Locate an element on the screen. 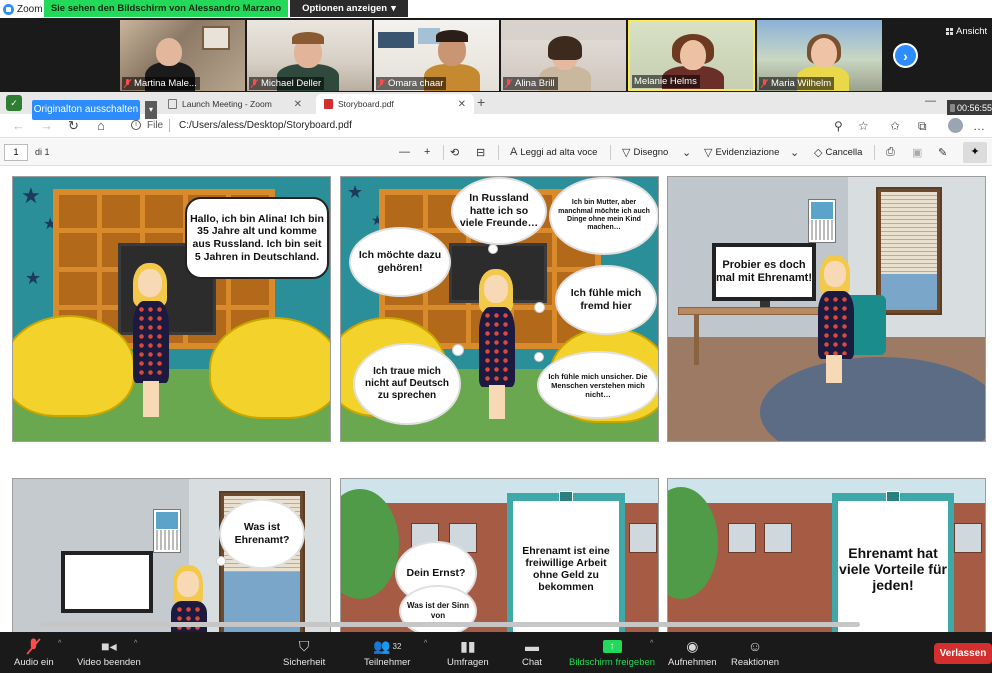 This screenshot has height=673, width=992. shield-icon: ✓ is located at coordinates (14, 103).